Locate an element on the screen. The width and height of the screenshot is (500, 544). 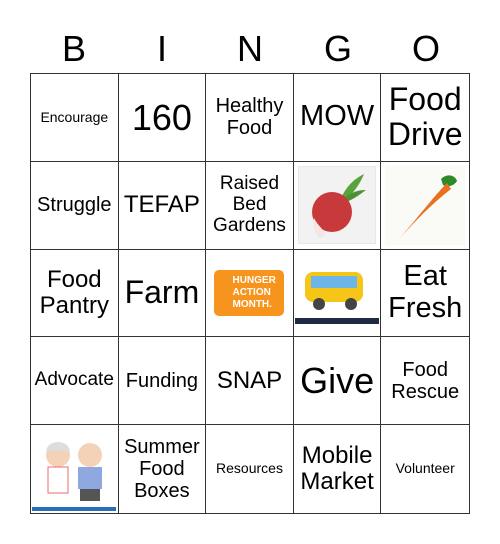
bingo-cell: HUNGER ACTION MONTH. is located at coordinates (250, 293).